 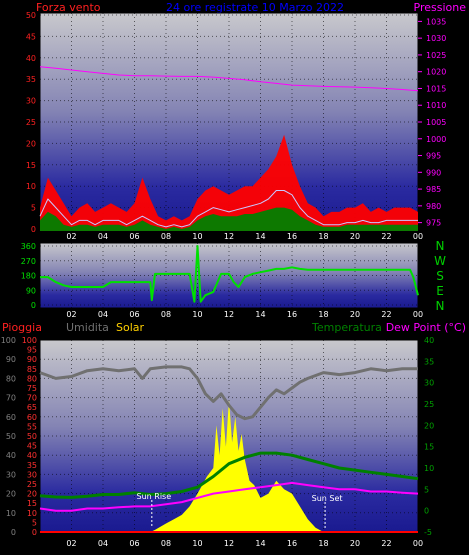 What do you see at coordinates (440, 276) in the screenshot?
I see `compass-label: S` at bounding box center [440, 276].